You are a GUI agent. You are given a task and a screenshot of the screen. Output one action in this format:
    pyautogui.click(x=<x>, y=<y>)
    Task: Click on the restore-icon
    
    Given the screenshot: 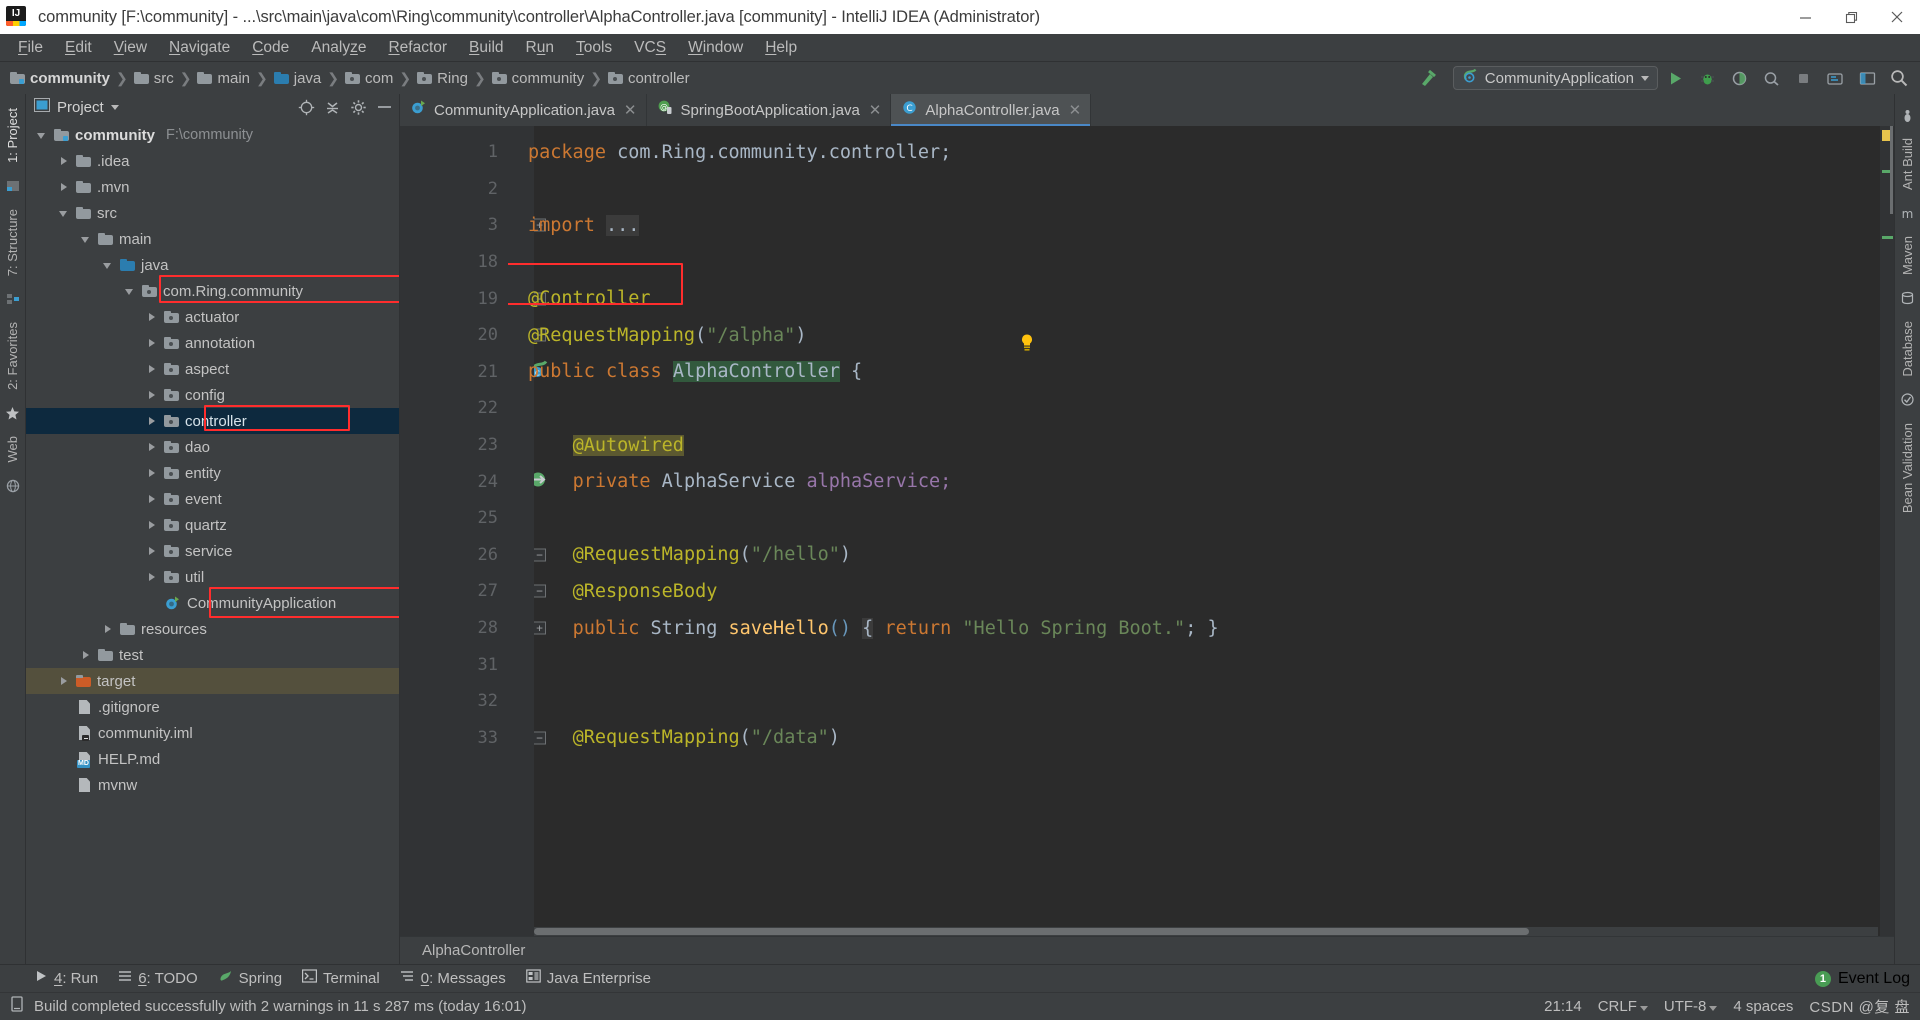 What is the action you would take?
    pyautogui.click(x=1851, y=17)
    